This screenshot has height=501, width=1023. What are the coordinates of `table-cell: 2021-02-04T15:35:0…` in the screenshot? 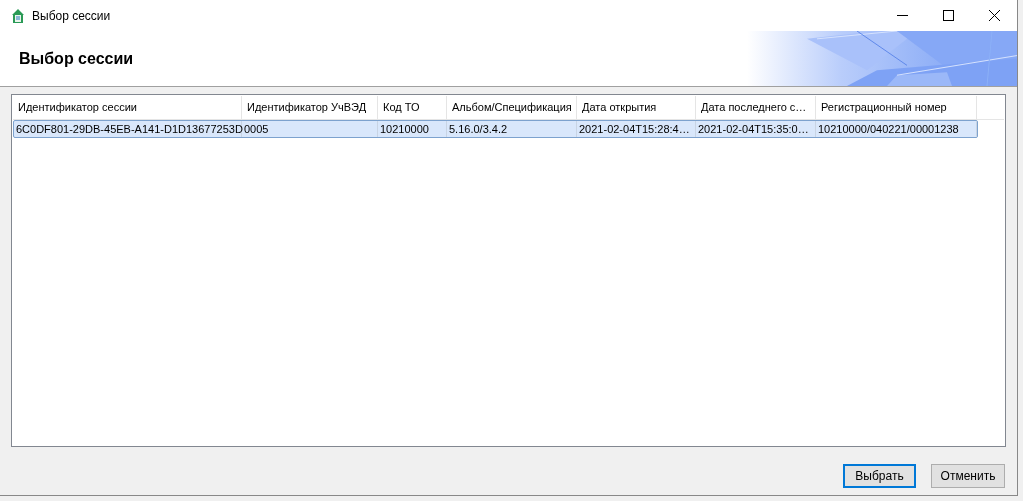 It's located at (756, 129).